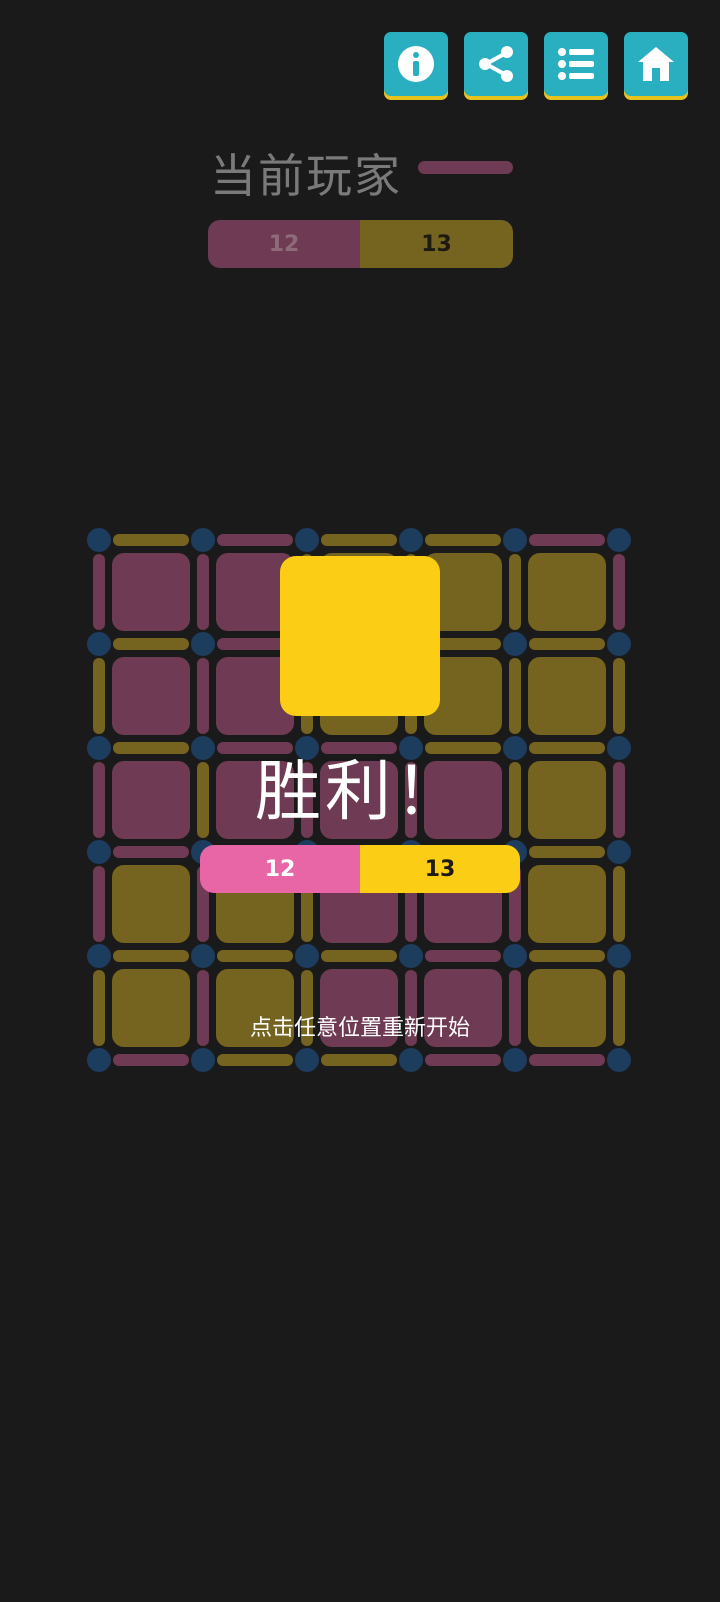 This screenshot has height=1602, width=720. I want to click on final-player1-score: 12, so click(280, 869).